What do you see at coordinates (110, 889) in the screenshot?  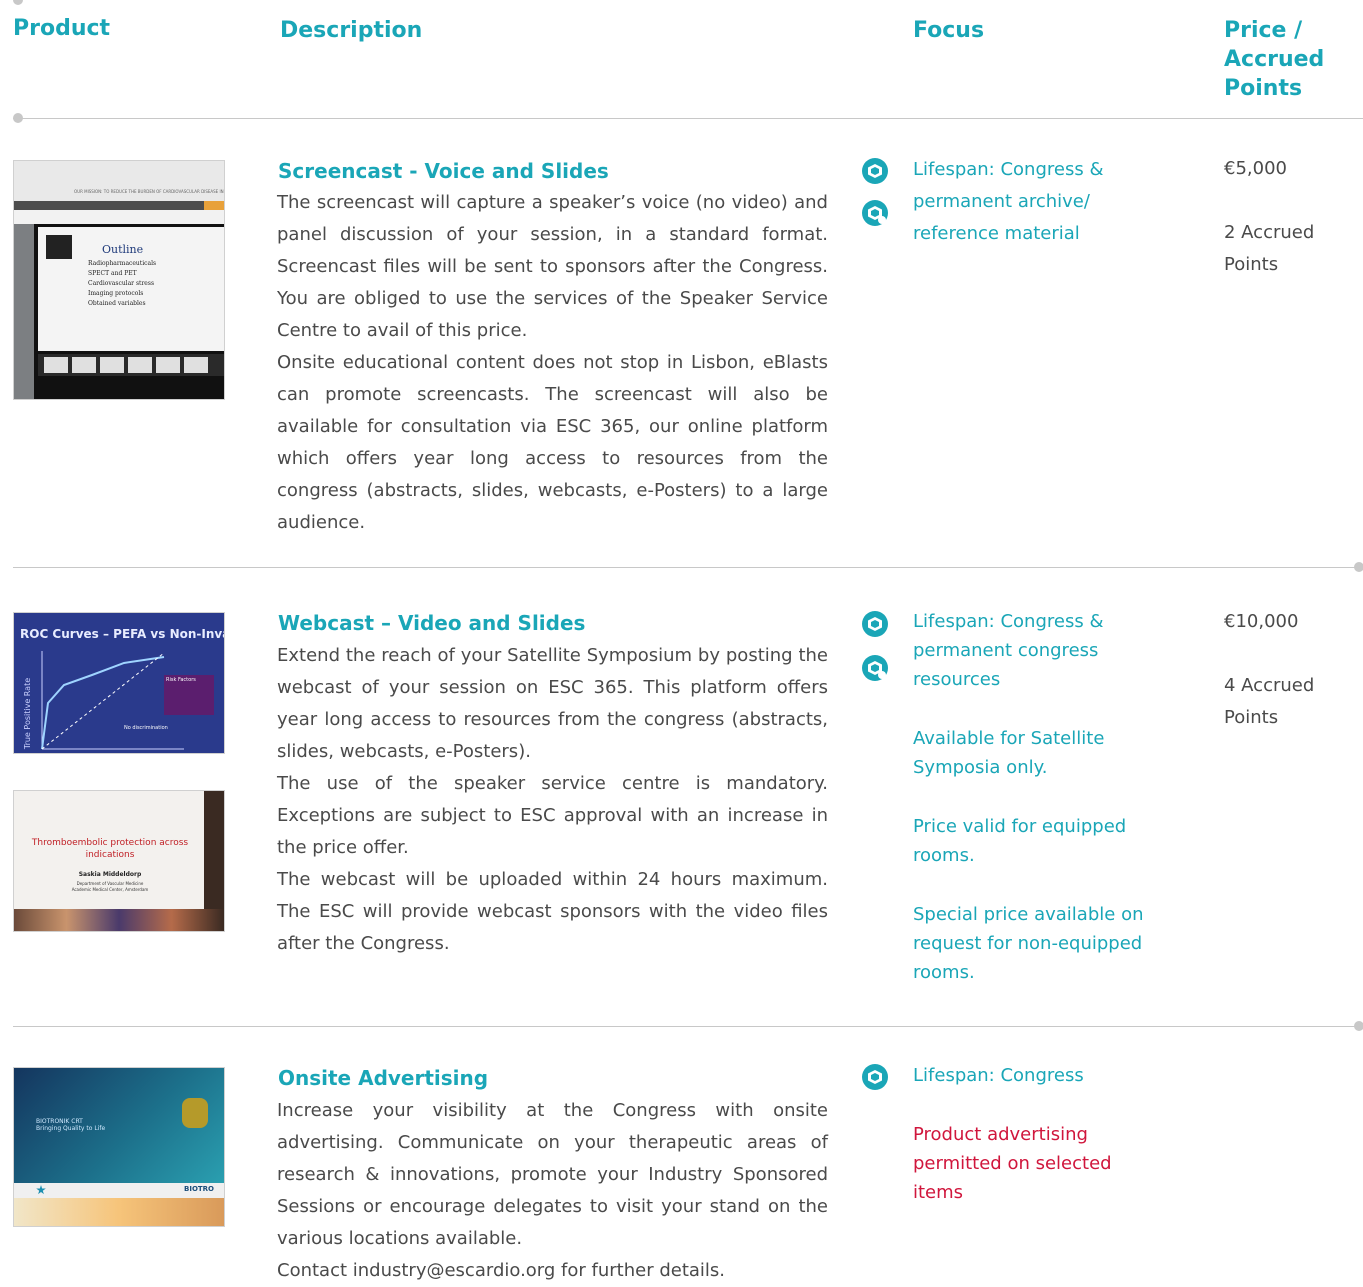 I see `speaker-affil: Academic Medical Center, Amsterdam` at bounding box center [110, 889].